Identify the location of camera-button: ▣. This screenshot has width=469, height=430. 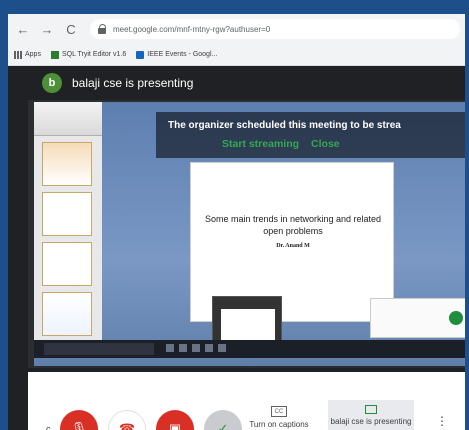
(175, 420).